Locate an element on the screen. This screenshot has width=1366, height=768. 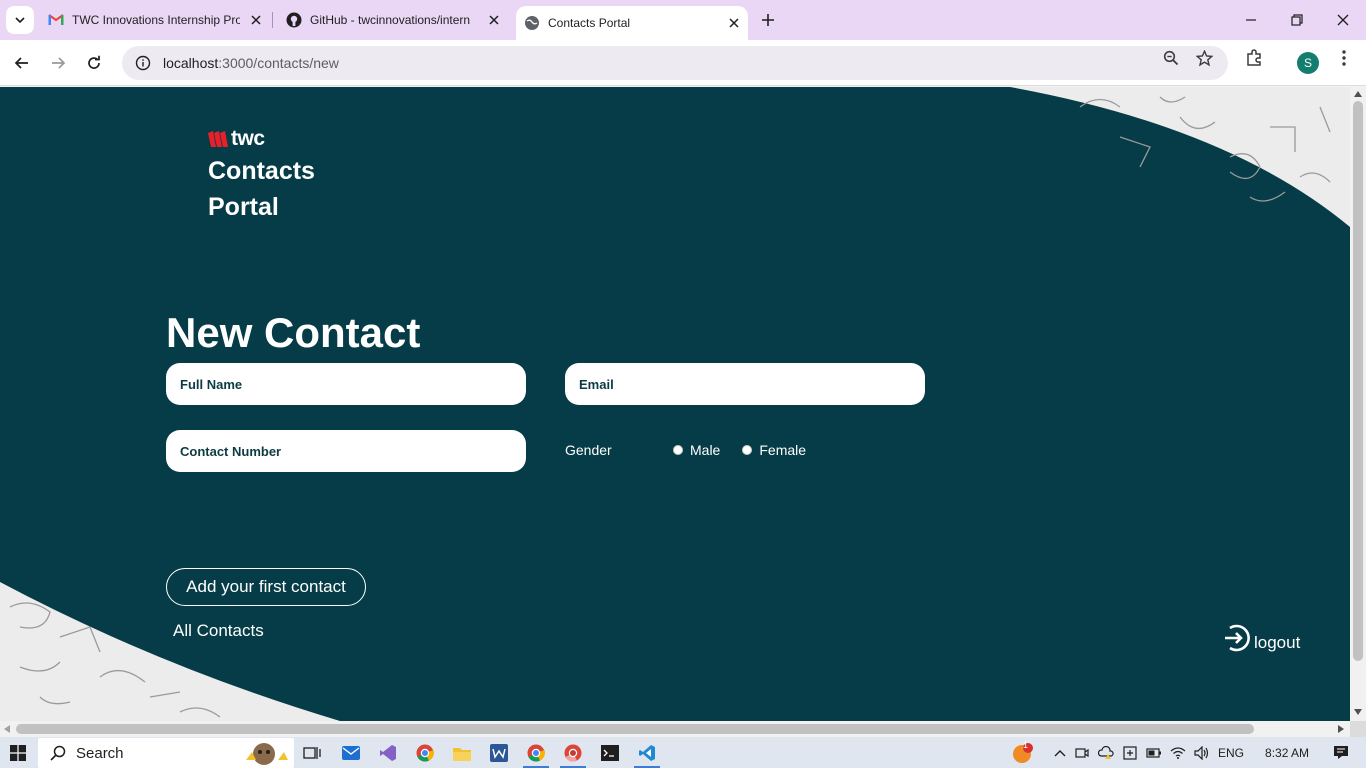
meet-now-icon is located at coordinates (1082, 753).